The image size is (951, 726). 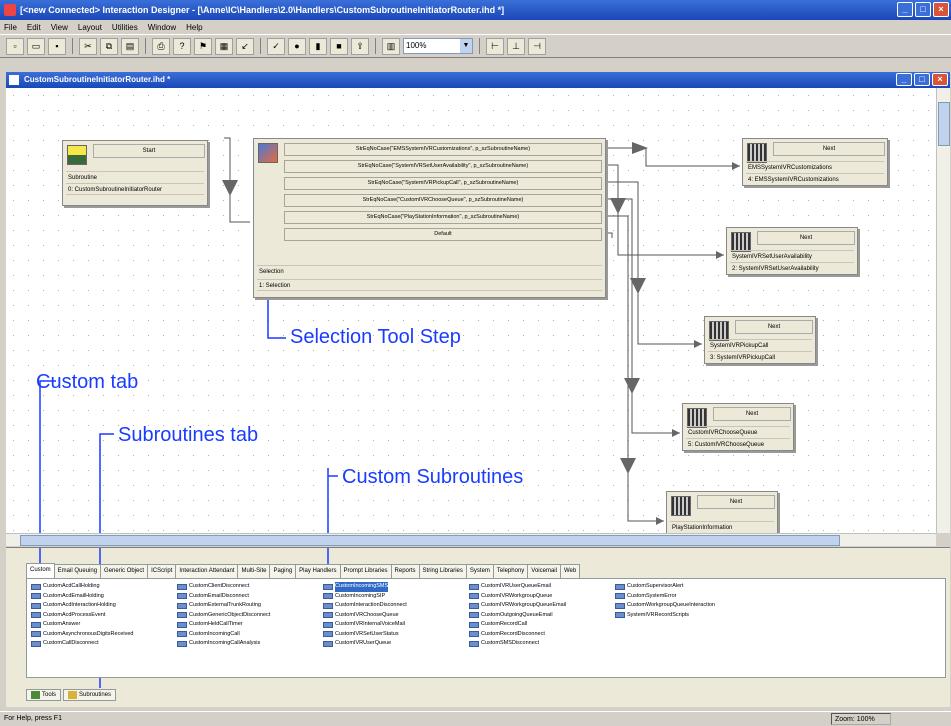 I want to click on validate-icon: ✓, so click(x=276, y=46).